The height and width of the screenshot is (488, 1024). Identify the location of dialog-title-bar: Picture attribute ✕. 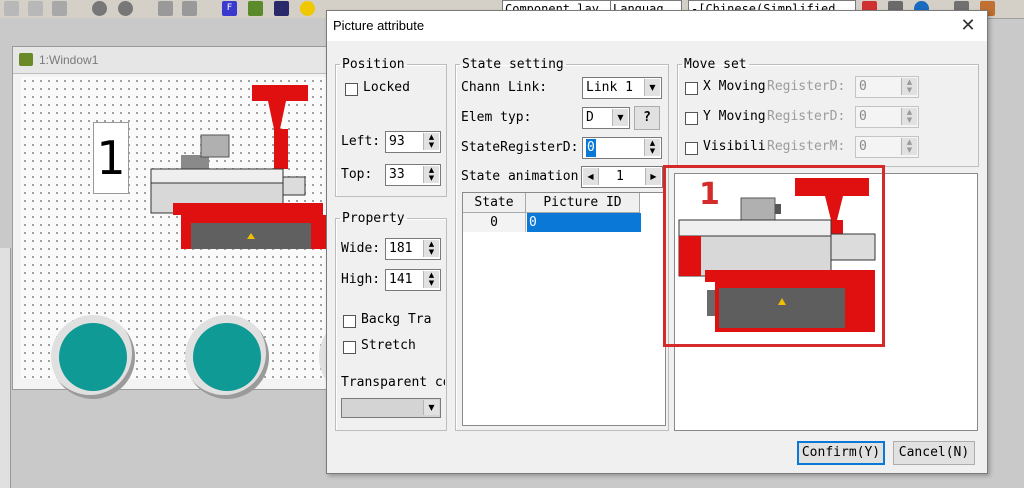
(657, 26).